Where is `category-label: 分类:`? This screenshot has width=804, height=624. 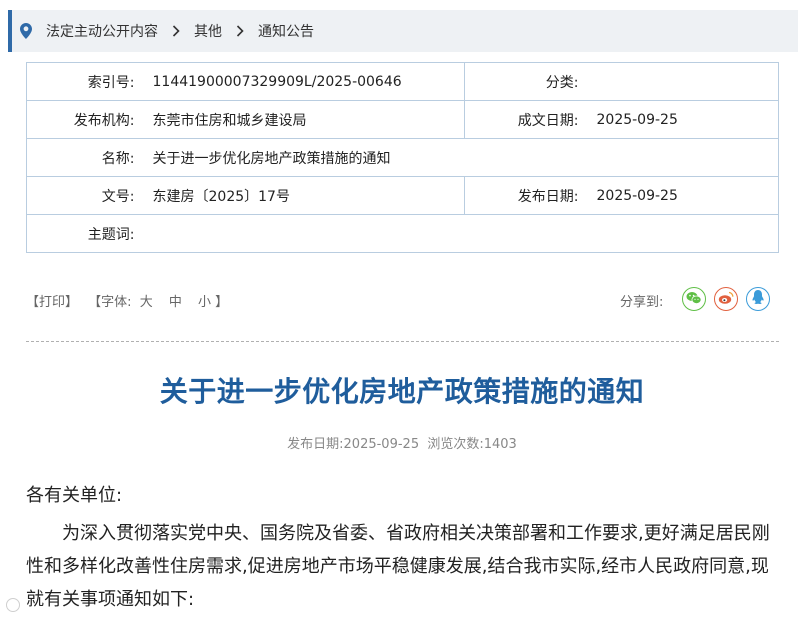
category-label: 分类: is located at coordinates (527, 81).